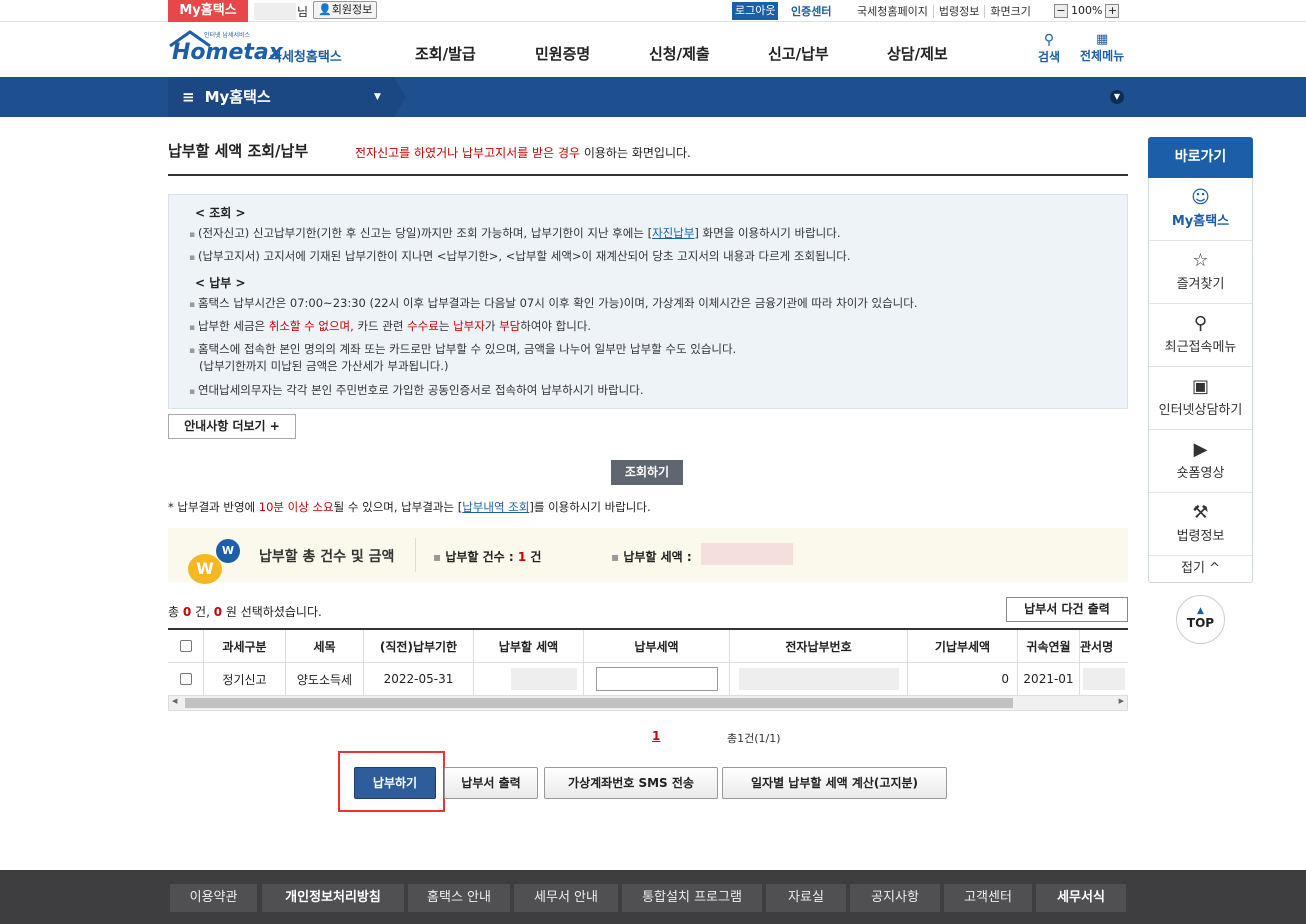 This screenshot has width=1306, height=924. What do you see at coordinates (1087, 10) in the screenshot?
I see `zoom-control: − 100% +` at bounding box center [1087, 10].